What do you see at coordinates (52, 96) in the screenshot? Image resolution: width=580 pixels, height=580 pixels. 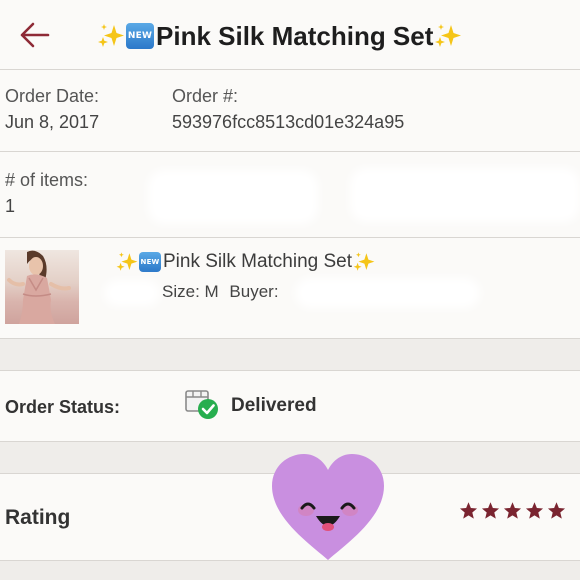 I see `order-date-label: Order Date:` at bounding box center [52, 96].